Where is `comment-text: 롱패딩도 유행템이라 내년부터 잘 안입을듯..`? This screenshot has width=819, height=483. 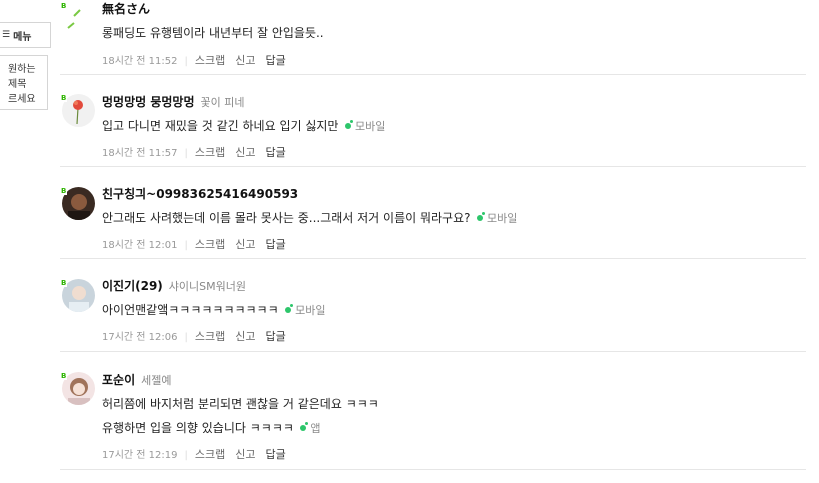 comment-text: 롱패딩도 유행템이라 내년부터 잘 안입을듯.. is located at coordinates (213, 33).